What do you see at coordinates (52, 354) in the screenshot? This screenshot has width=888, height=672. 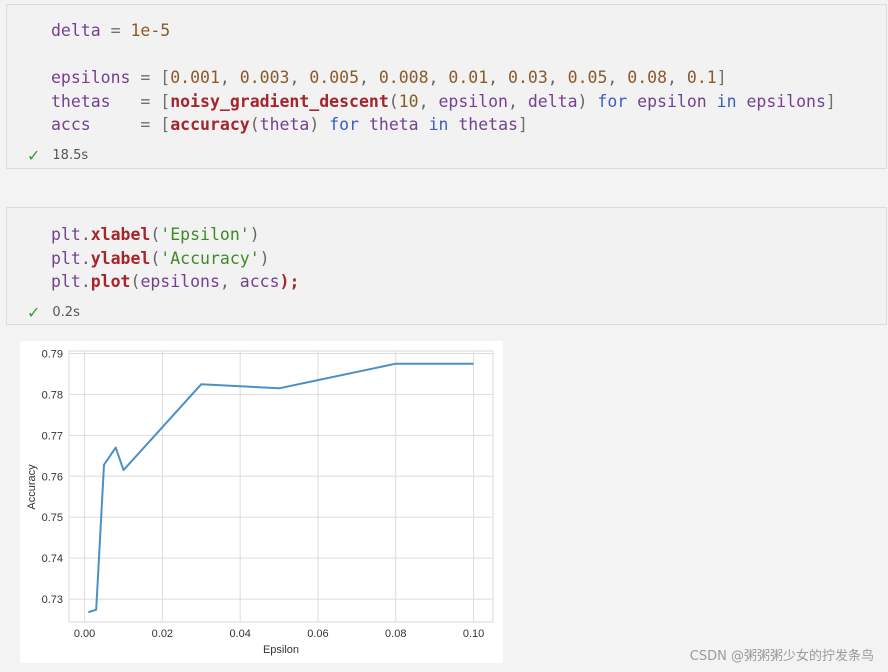 I see `y-tick-label: 0.79` at bounding box center [52, 354].